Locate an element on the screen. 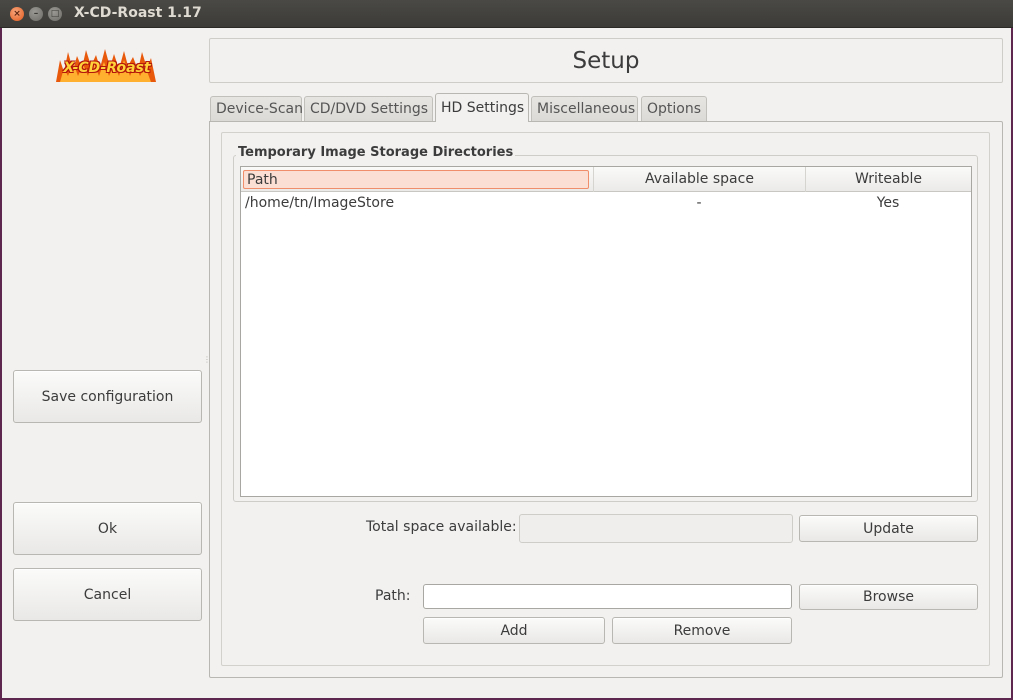  tab-cd-dvd-settings: CD/DVD Settings is located at coordinates (368, 108).